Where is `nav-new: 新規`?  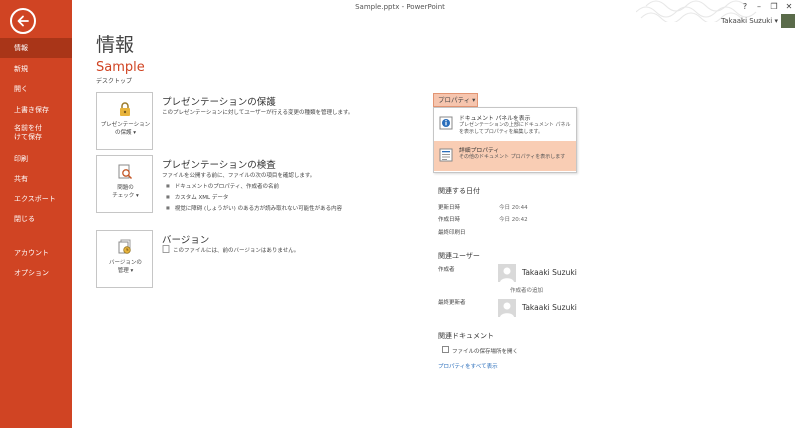 nav-new: 新規 is located at coordinates (36, 69).